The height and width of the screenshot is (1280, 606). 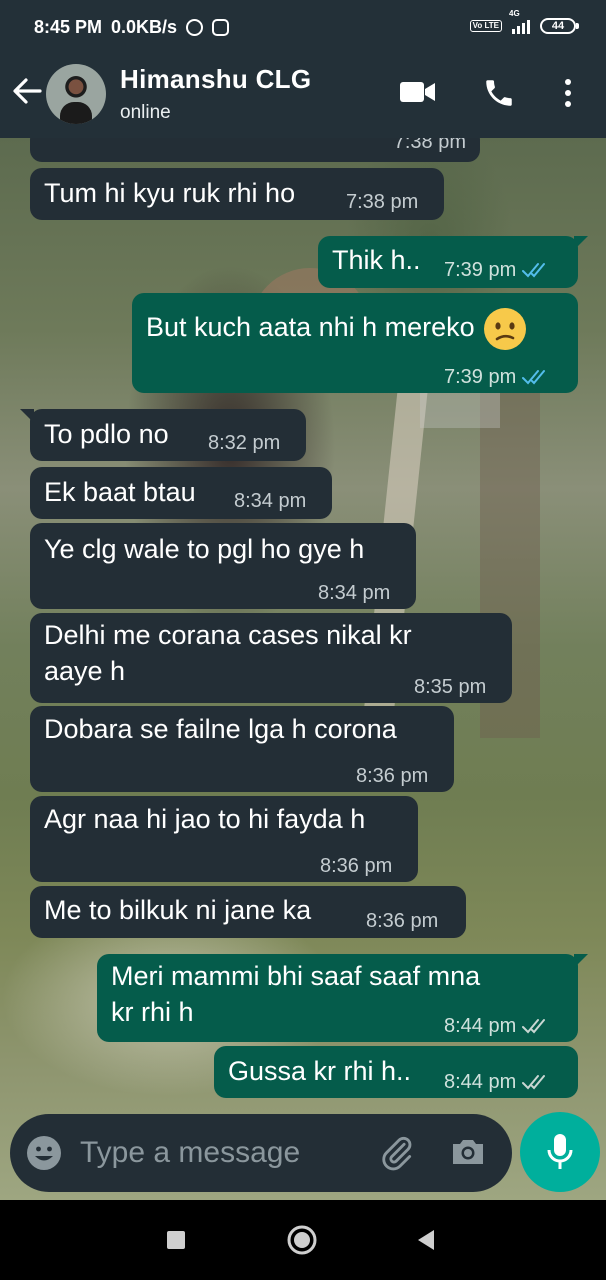 What do you see at coordinates (170, 193) in the screenshot?
I see `message-text: Tum hi kyu ruk rhi ho` at bounding box center [170, 193].